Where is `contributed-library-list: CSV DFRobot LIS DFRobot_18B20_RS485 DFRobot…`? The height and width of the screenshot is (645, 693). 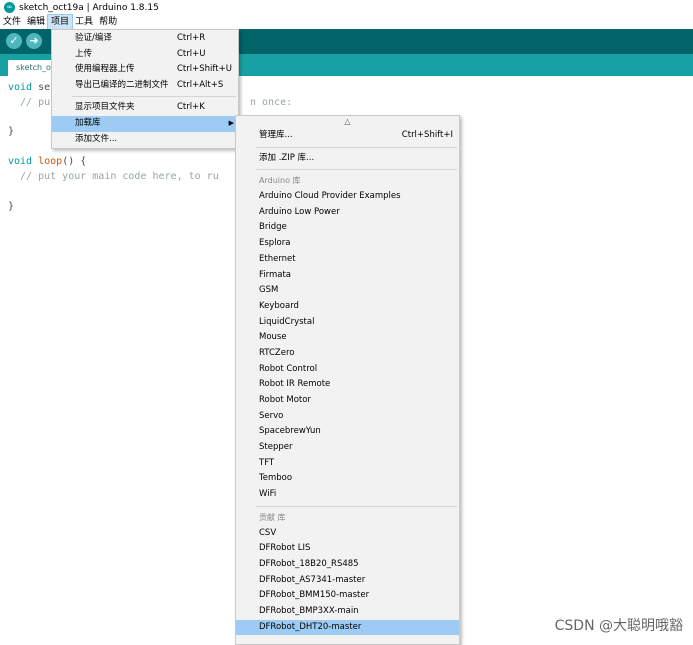 contributed-library-list: CSV DFRobot LIS DFRobot_18B20_RS485 DFRobot… is located at coordinates (347, 581).